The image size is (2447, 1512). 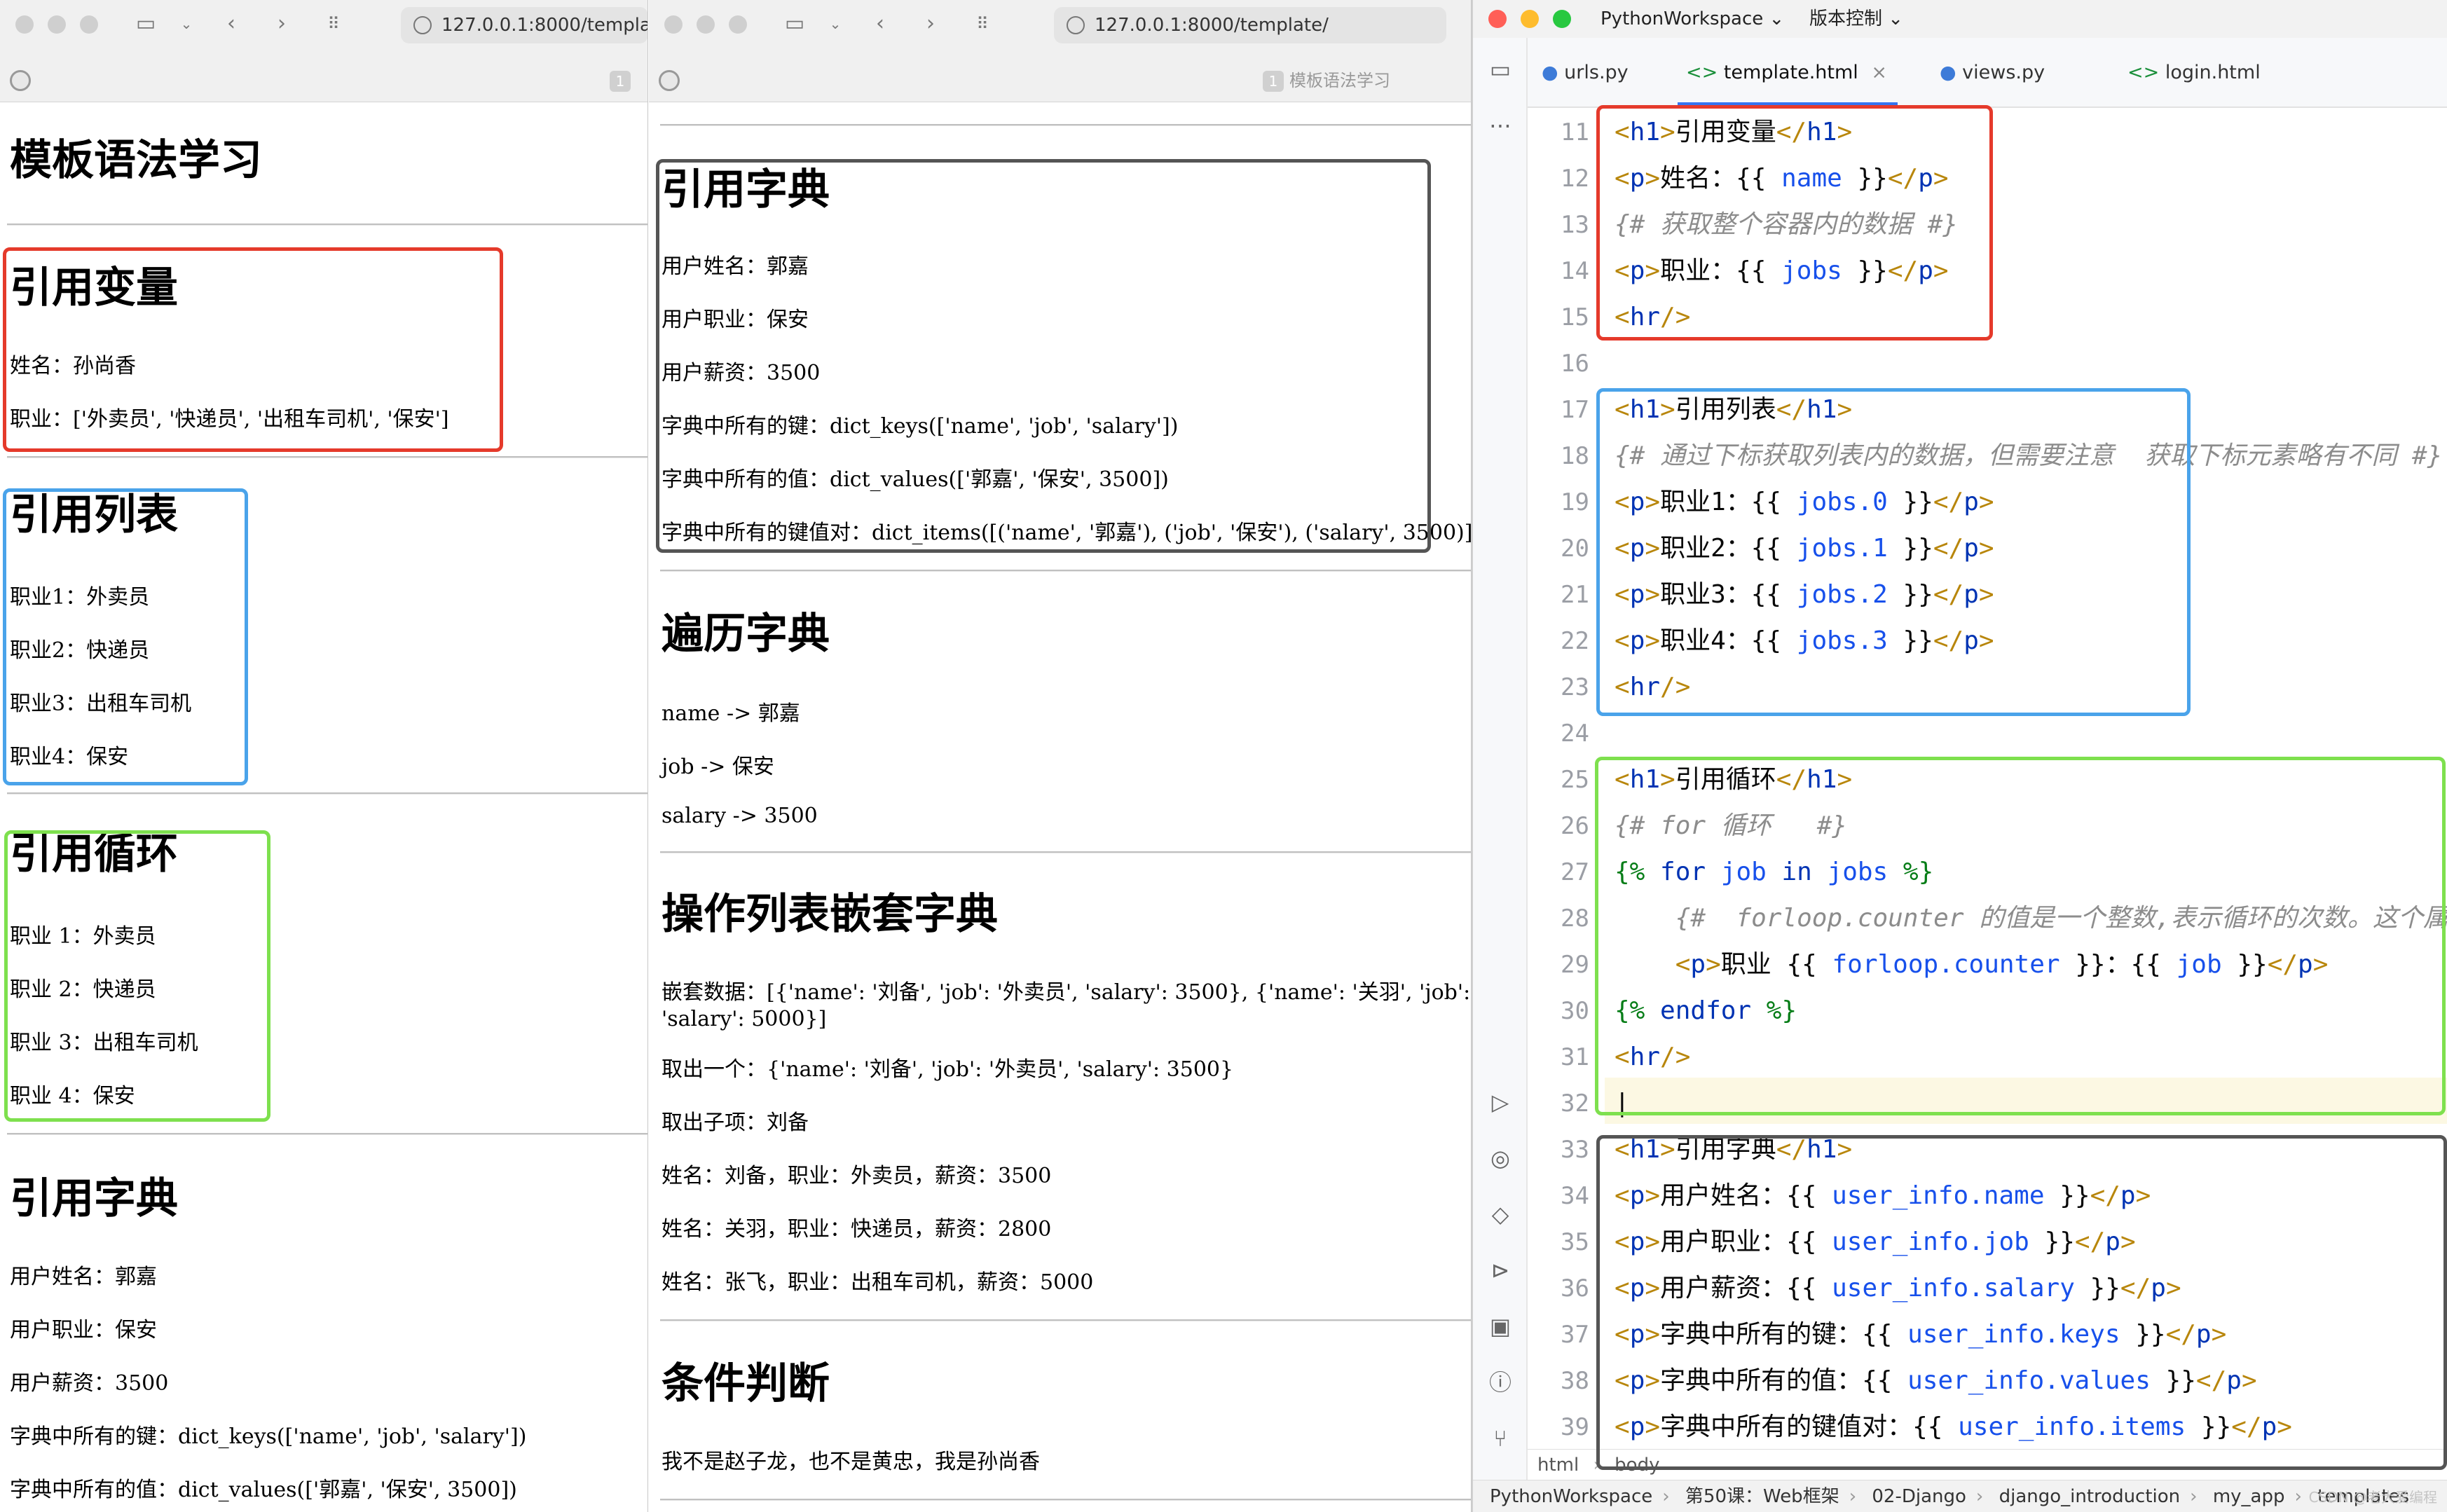 I want to click on list-item: 字典中所有的值：dict_values(['郭嘉', '保安', 3500]), so click(x=915, y=480).